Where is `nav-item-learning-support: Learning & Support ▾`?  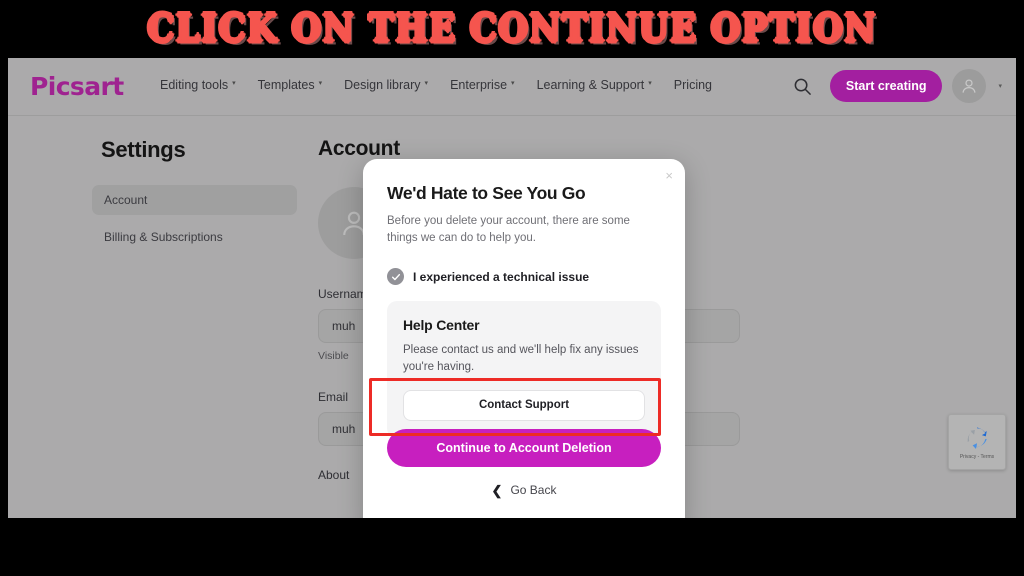
nav-item-learning-support: Learning & Support ▾ is located at coordinates (594, 85).